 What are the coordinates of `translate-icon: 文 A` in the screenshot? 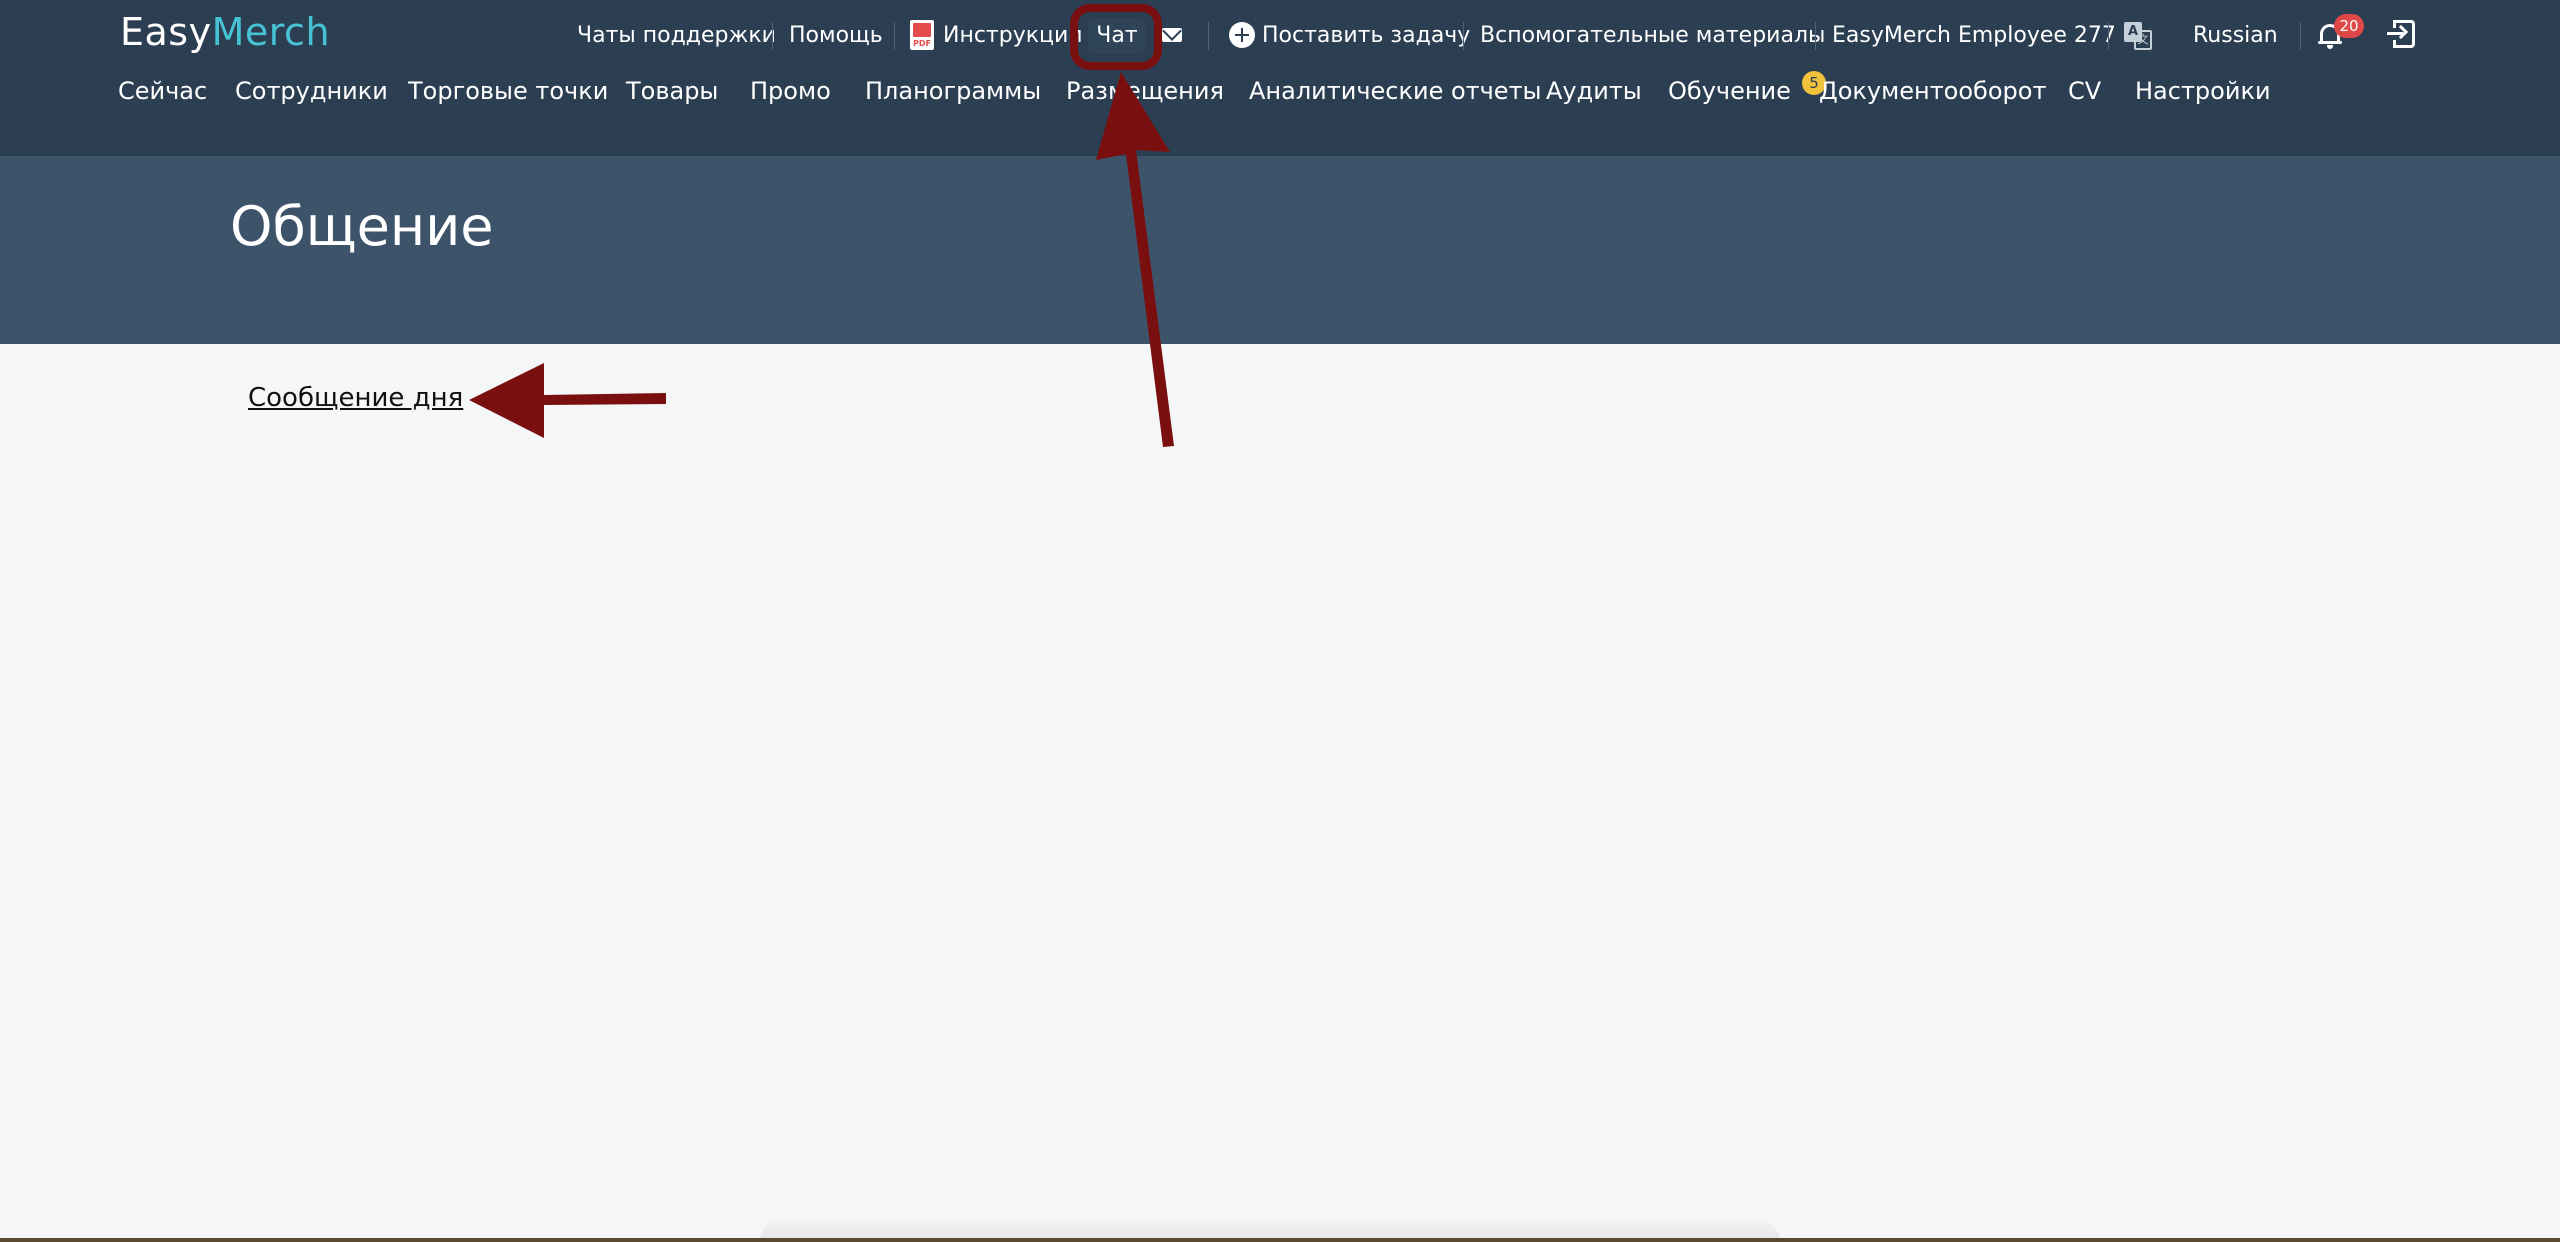 It's located at (2138, 36).